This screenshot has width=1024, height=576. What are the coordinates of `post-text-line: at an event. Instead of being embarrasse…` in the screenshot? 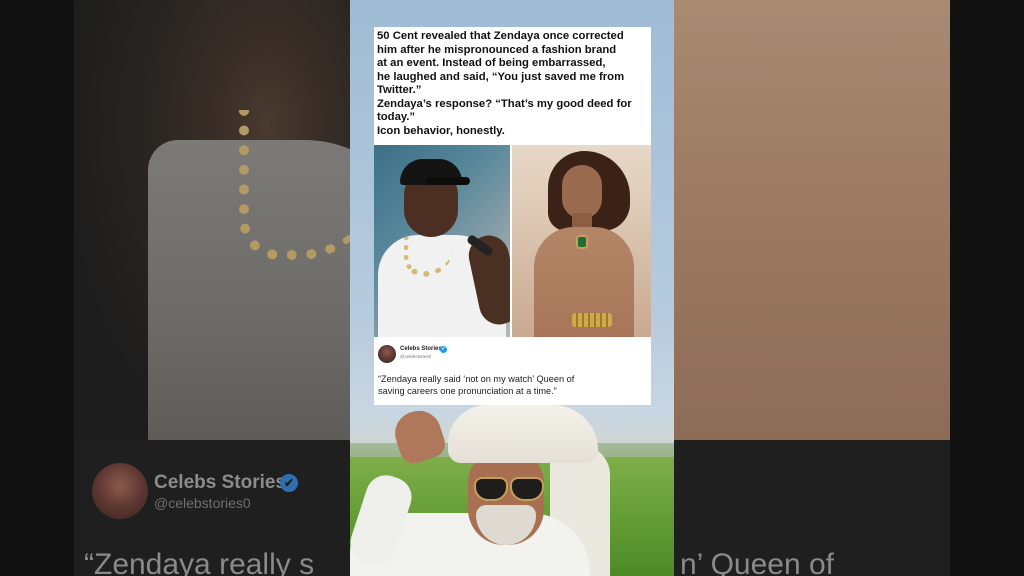 It's located at (491, 63).